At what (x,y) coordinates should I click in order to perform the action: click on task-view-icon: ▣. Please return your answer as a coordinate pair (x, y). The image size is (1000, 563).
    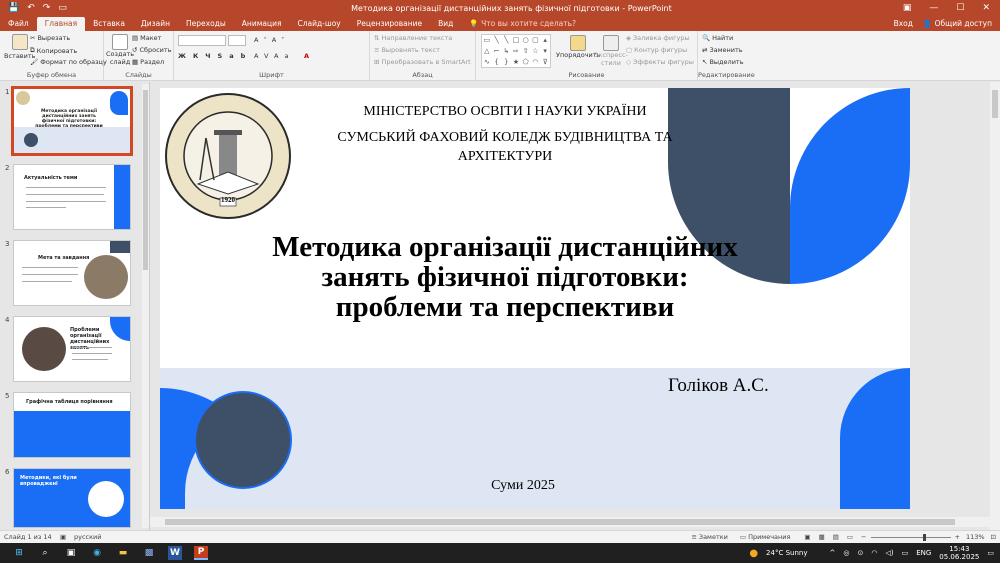
    Looking at the image, I should click on (71, 553).